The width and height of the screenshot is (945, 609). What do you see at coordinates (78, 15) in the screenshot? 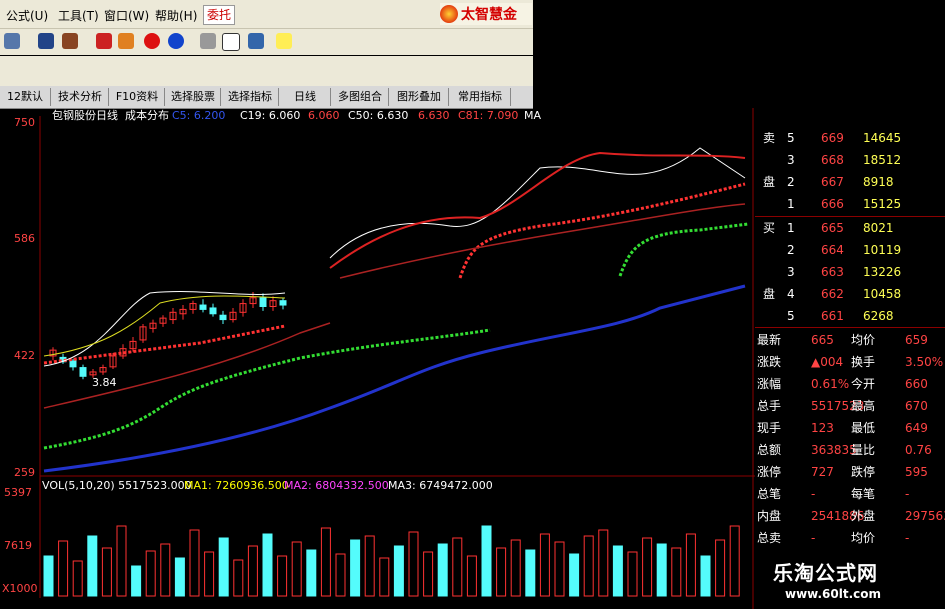
I see `menu-tools: 工具(T)` at bounding box center [78, 15].